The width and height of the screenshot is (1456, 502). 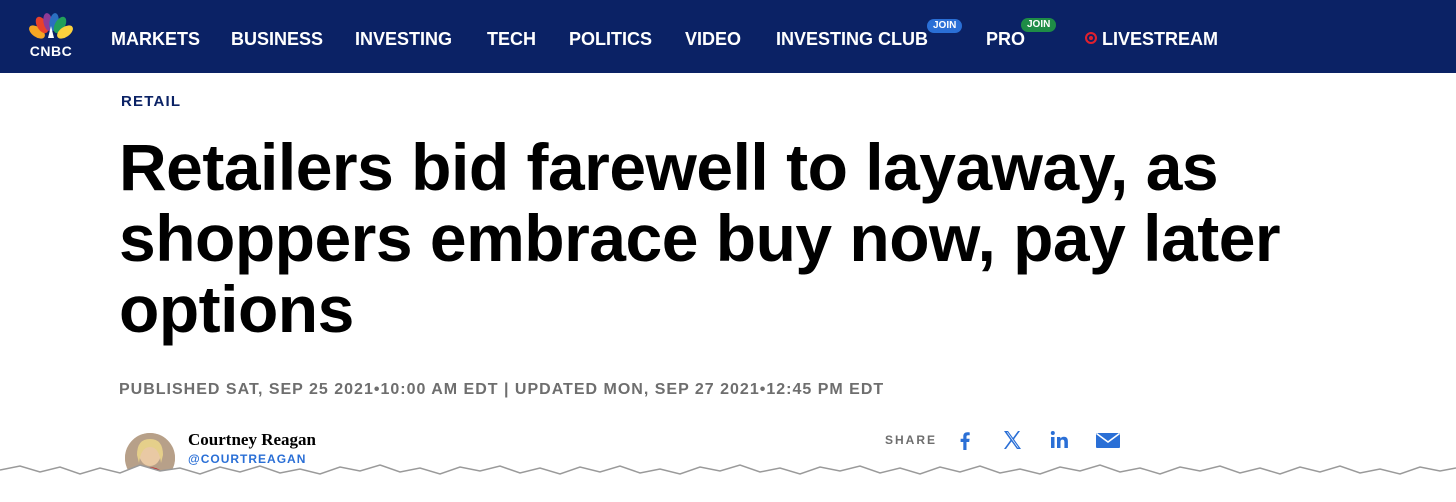 What do you see at coordinates (252, 440) in the screenshot?
I see `author-name: Courtney Reagan` at bounding box center [252, 440].